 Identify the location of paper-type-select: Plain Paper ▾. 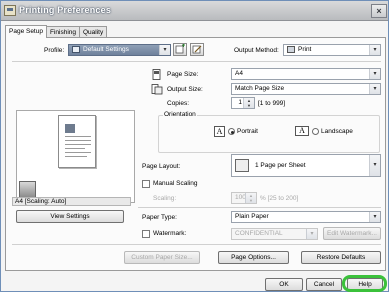
(306, 217).